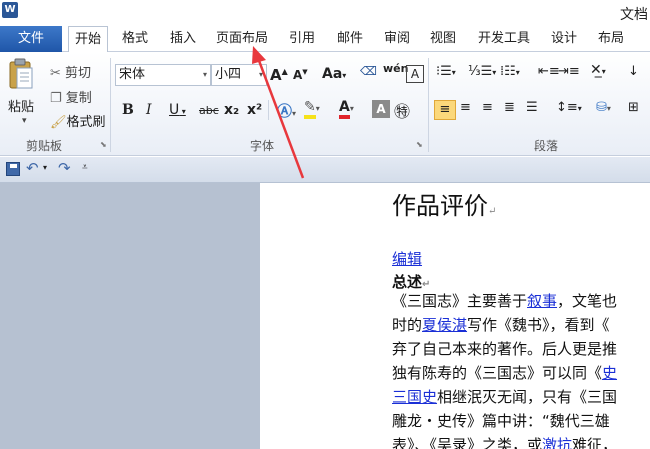 The height and width of the screenshot is (449, 650). I want to click on font-name-select: 宋体 ▾, so click(163, 75).